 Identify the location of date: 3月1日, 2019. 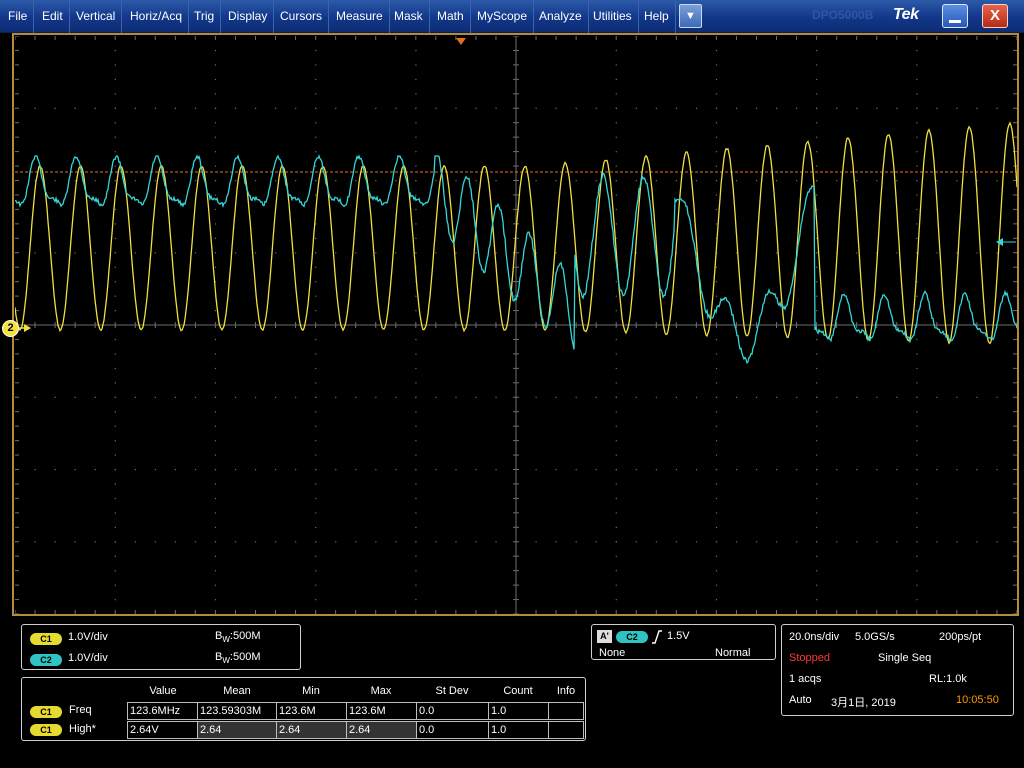
(863, 703).